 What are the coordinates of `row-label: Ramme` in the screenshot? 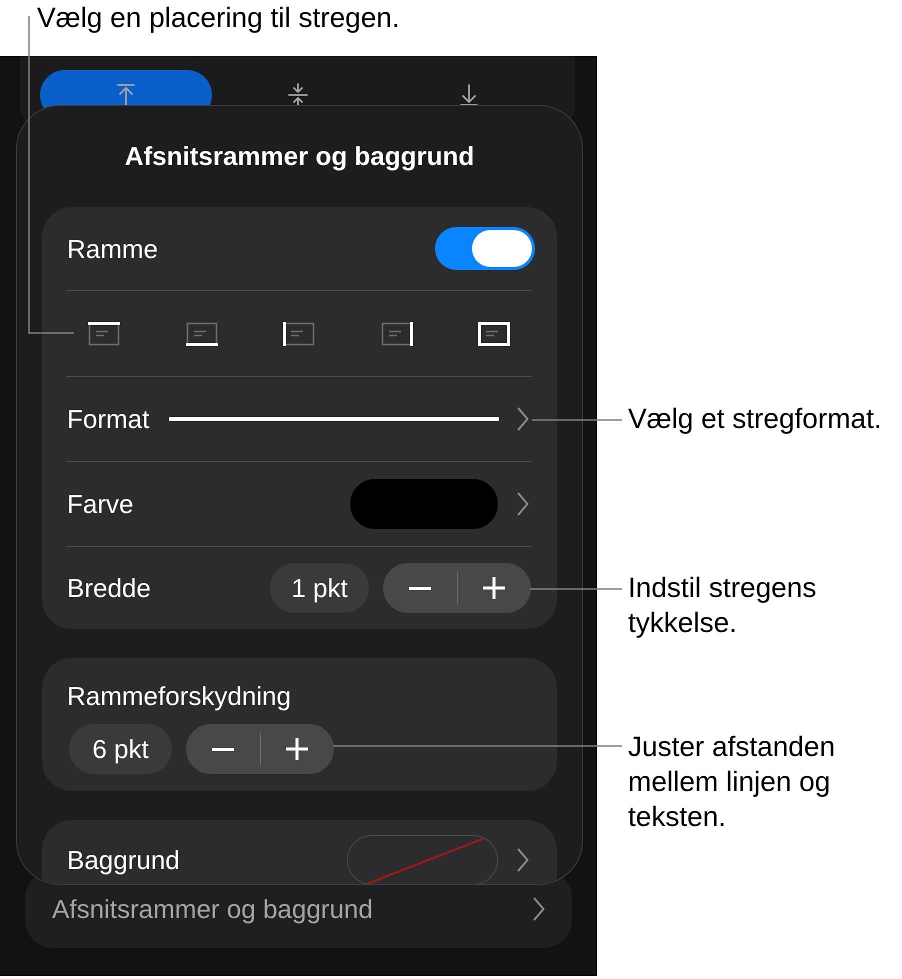 It's located at (112, 248).